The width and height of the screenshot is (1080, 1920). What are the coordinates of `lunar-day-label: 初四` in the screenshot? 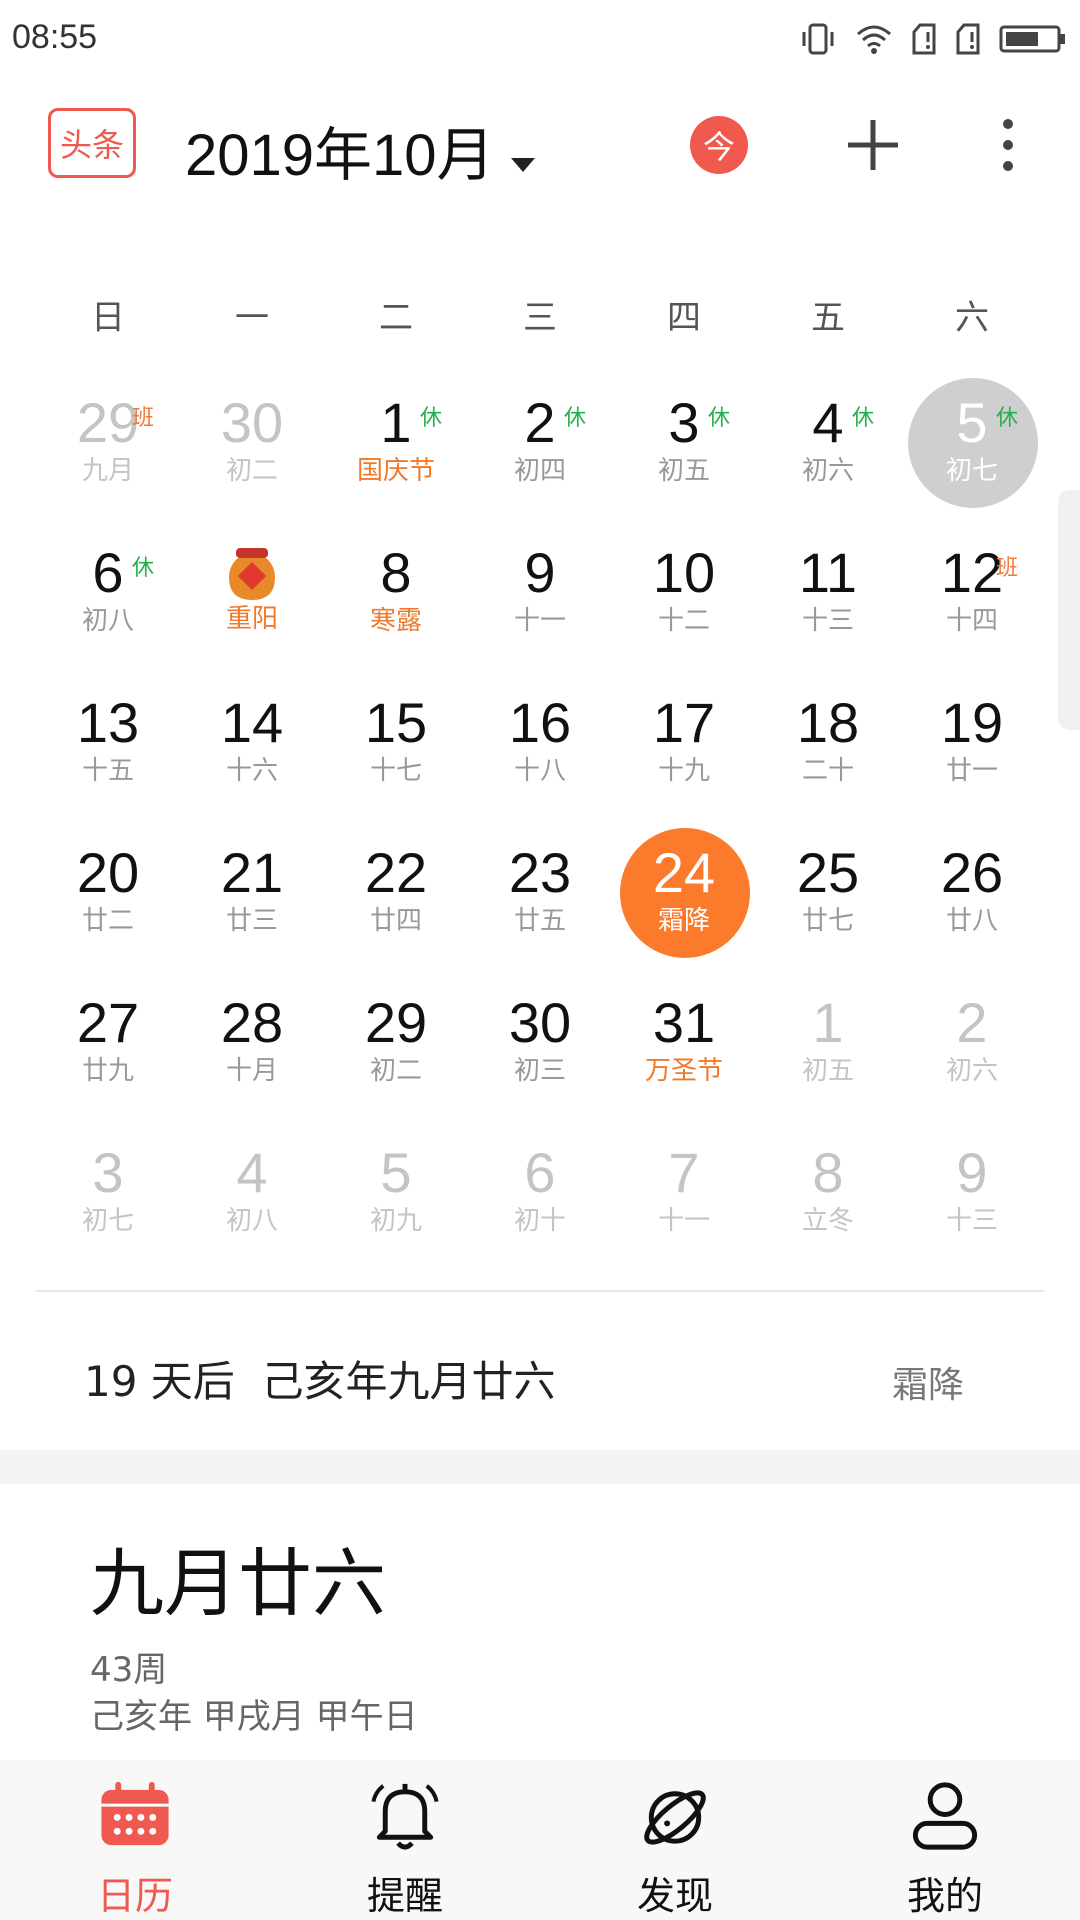 It's located at (539, 471).